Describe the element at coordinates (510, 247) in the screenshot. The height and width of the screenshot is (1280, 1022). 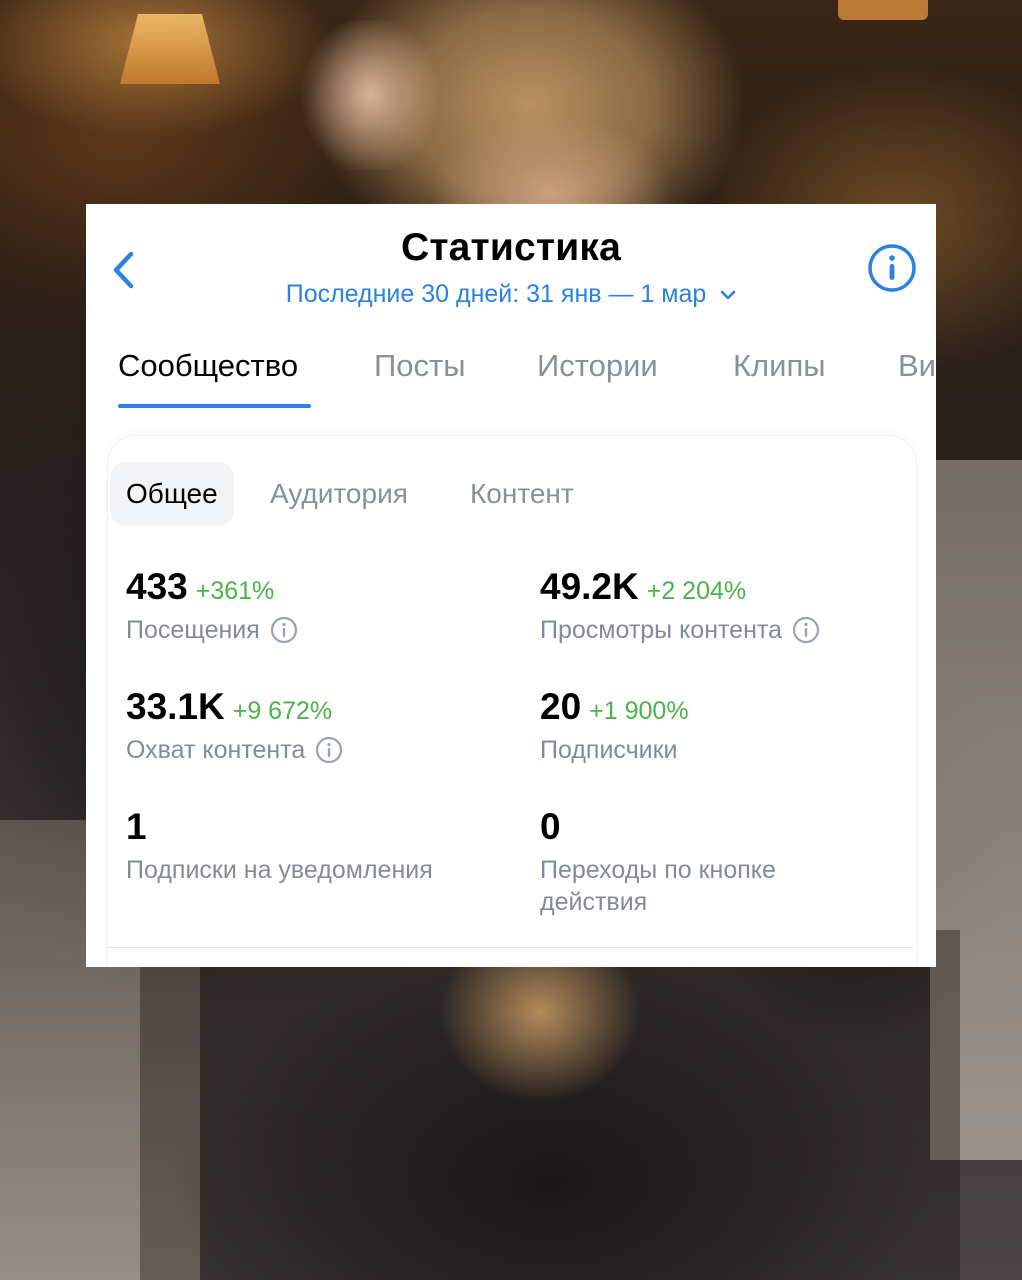
I see `page-title: Статистика` at that location.